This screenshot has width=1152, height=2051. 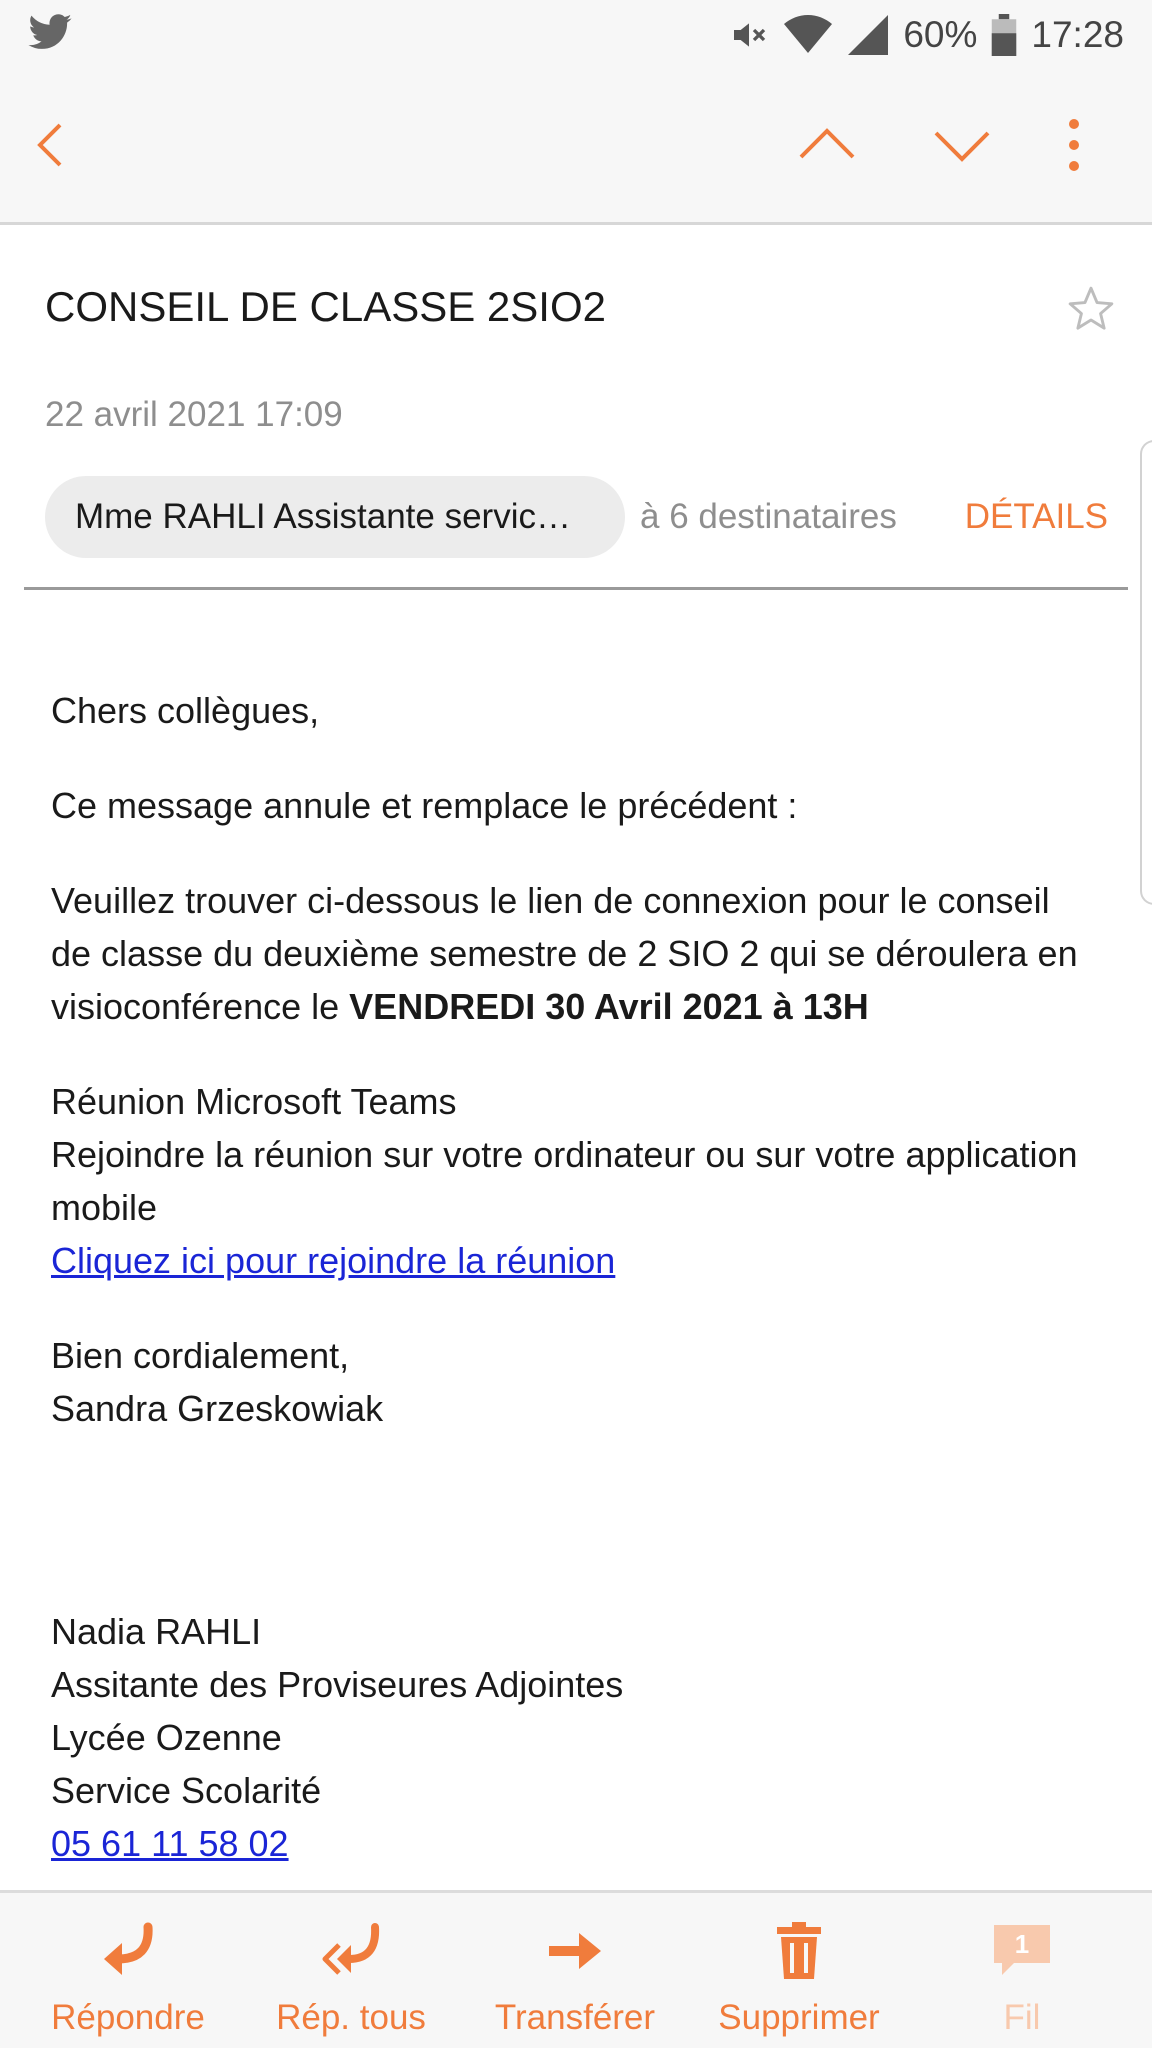 I want to click on signature-phone-link: 05 61 11 58 02, so click(x=170, y=1843).